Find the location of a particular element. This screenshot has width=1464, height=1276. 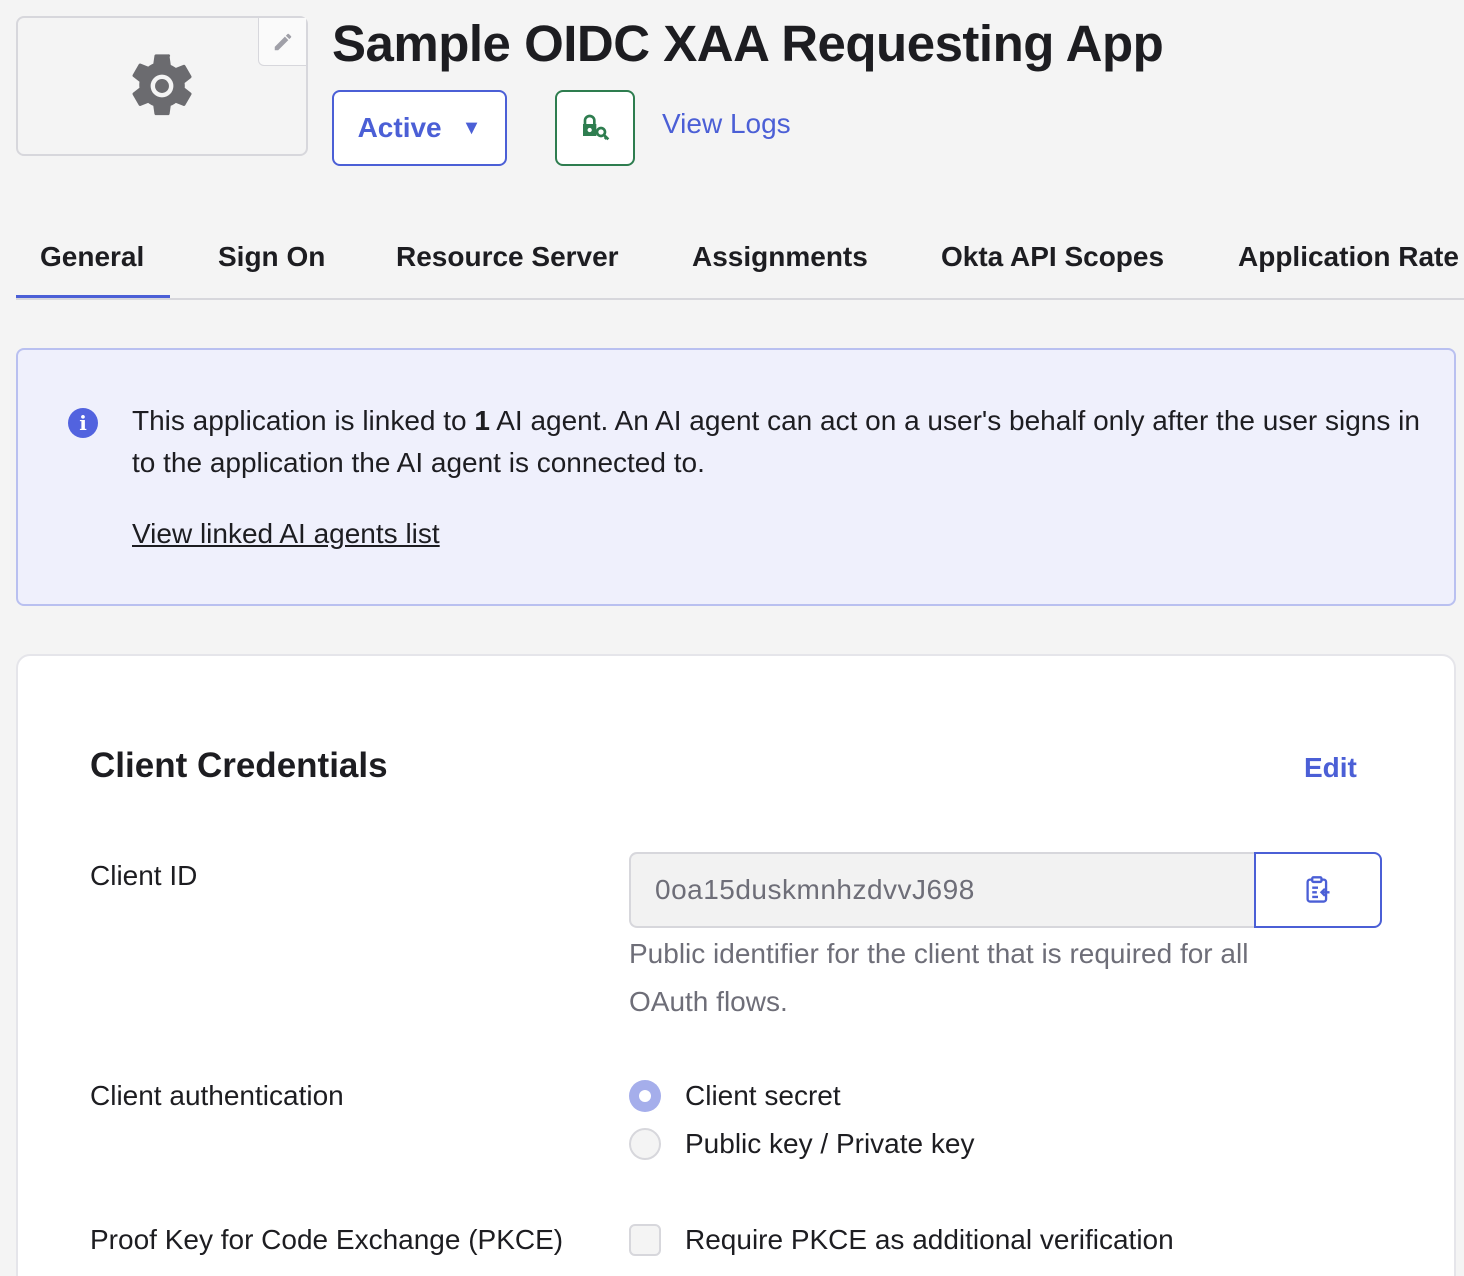

copy-client-id-button is located at coordinates (1318, 890).